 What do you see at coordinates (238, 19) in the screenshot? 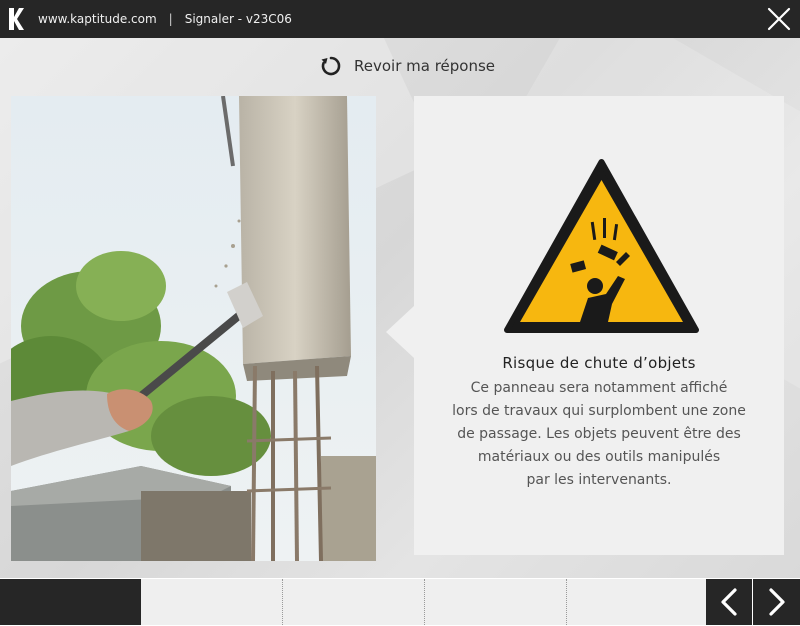
I see `module-title: Signaler - v23C06` at bounding box center [238, 19].